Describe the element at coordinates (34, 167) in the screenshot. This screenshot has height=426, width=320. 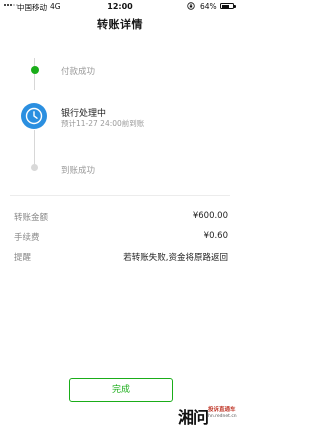
I see `pending-dot-icon` at that location.